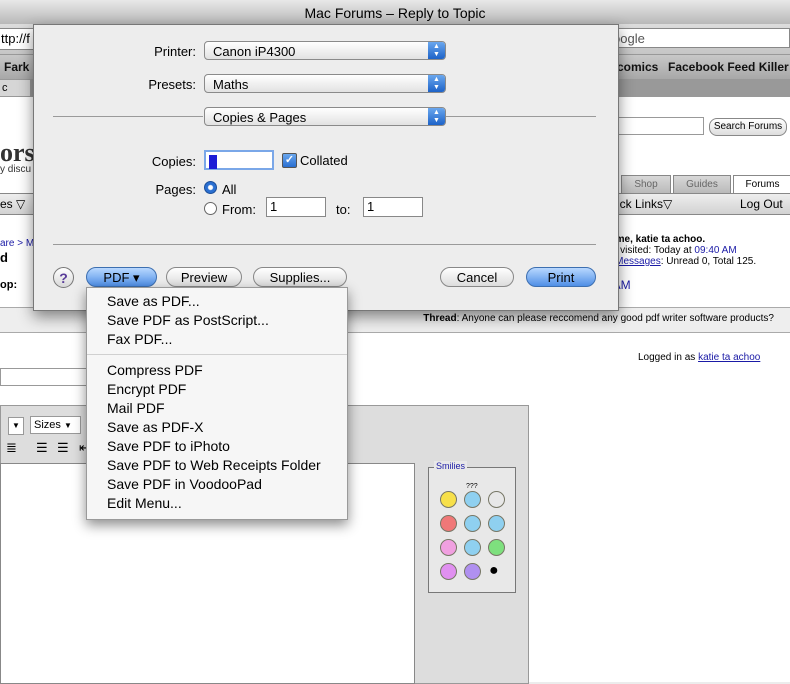  I want to click on tongue-icon, so click(448, 547).